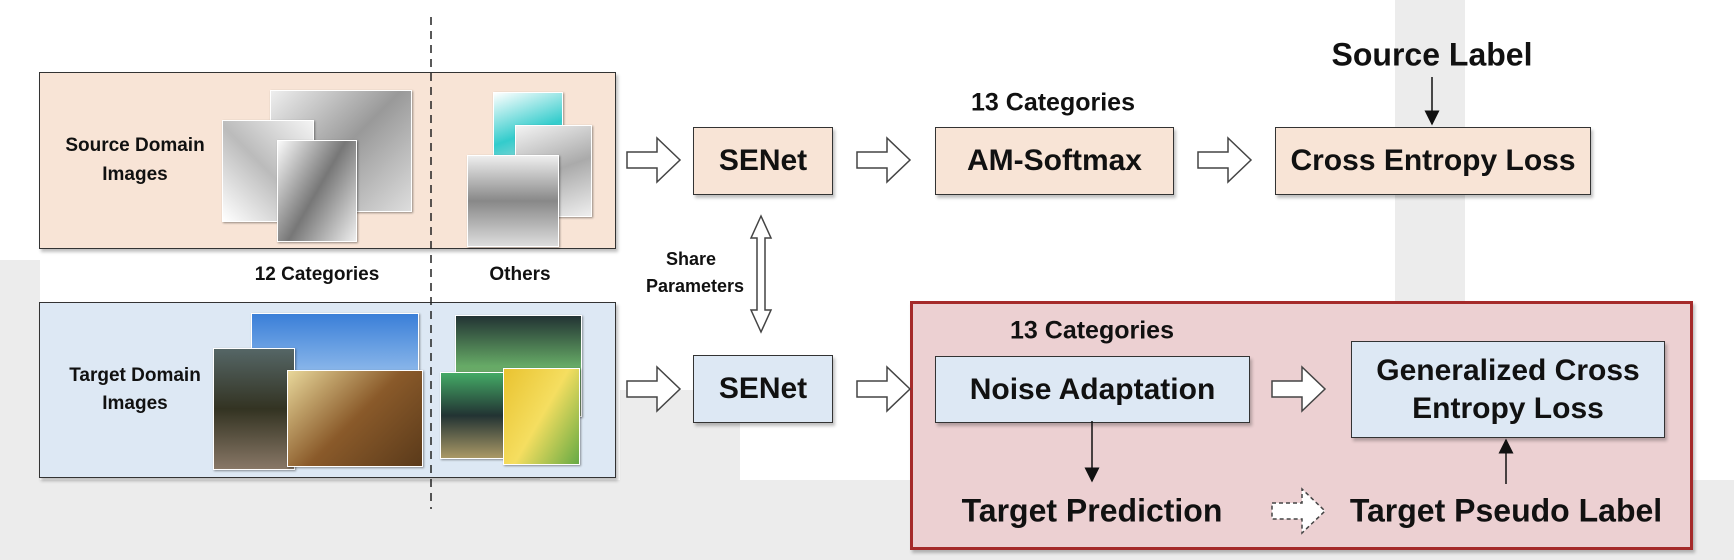 The image size is (1734, 560). I want to click on arrow-source-to-senet, so click(654, 160).